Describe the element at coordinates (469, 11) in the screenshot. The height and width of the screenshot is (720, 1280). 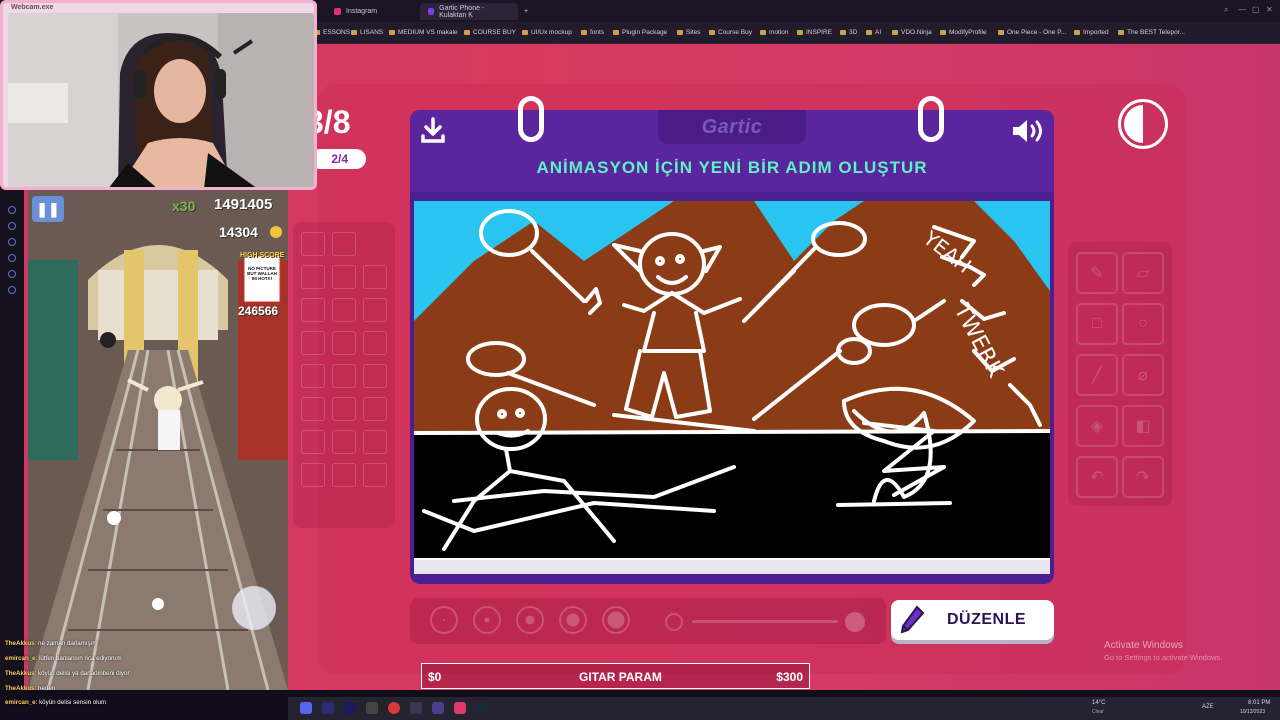
I see `tab-gartic-phone: Gartic Phone - Kulaktan K` at that location.